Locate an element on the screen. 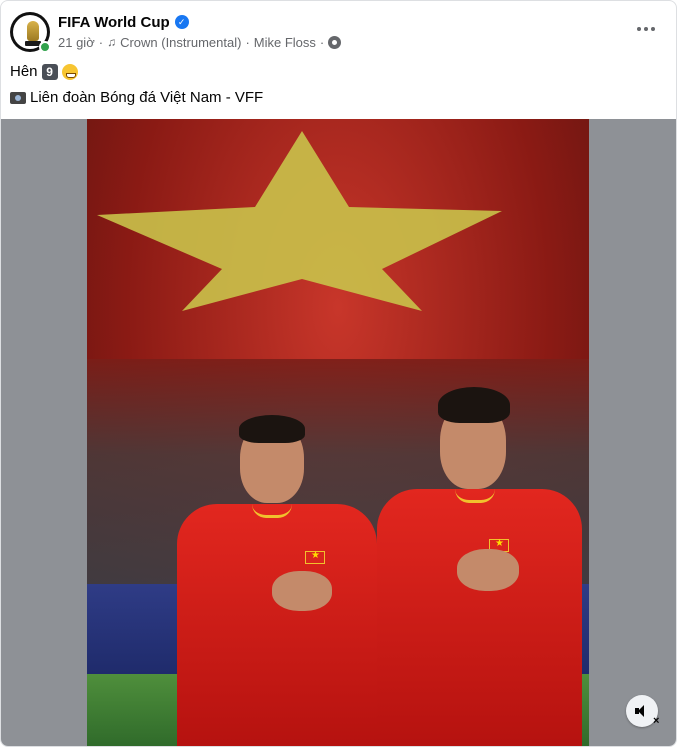 Image resolution: width=677 pixels, height=747 pixels. caption-text: Hên is located at coordinates (24, 71).